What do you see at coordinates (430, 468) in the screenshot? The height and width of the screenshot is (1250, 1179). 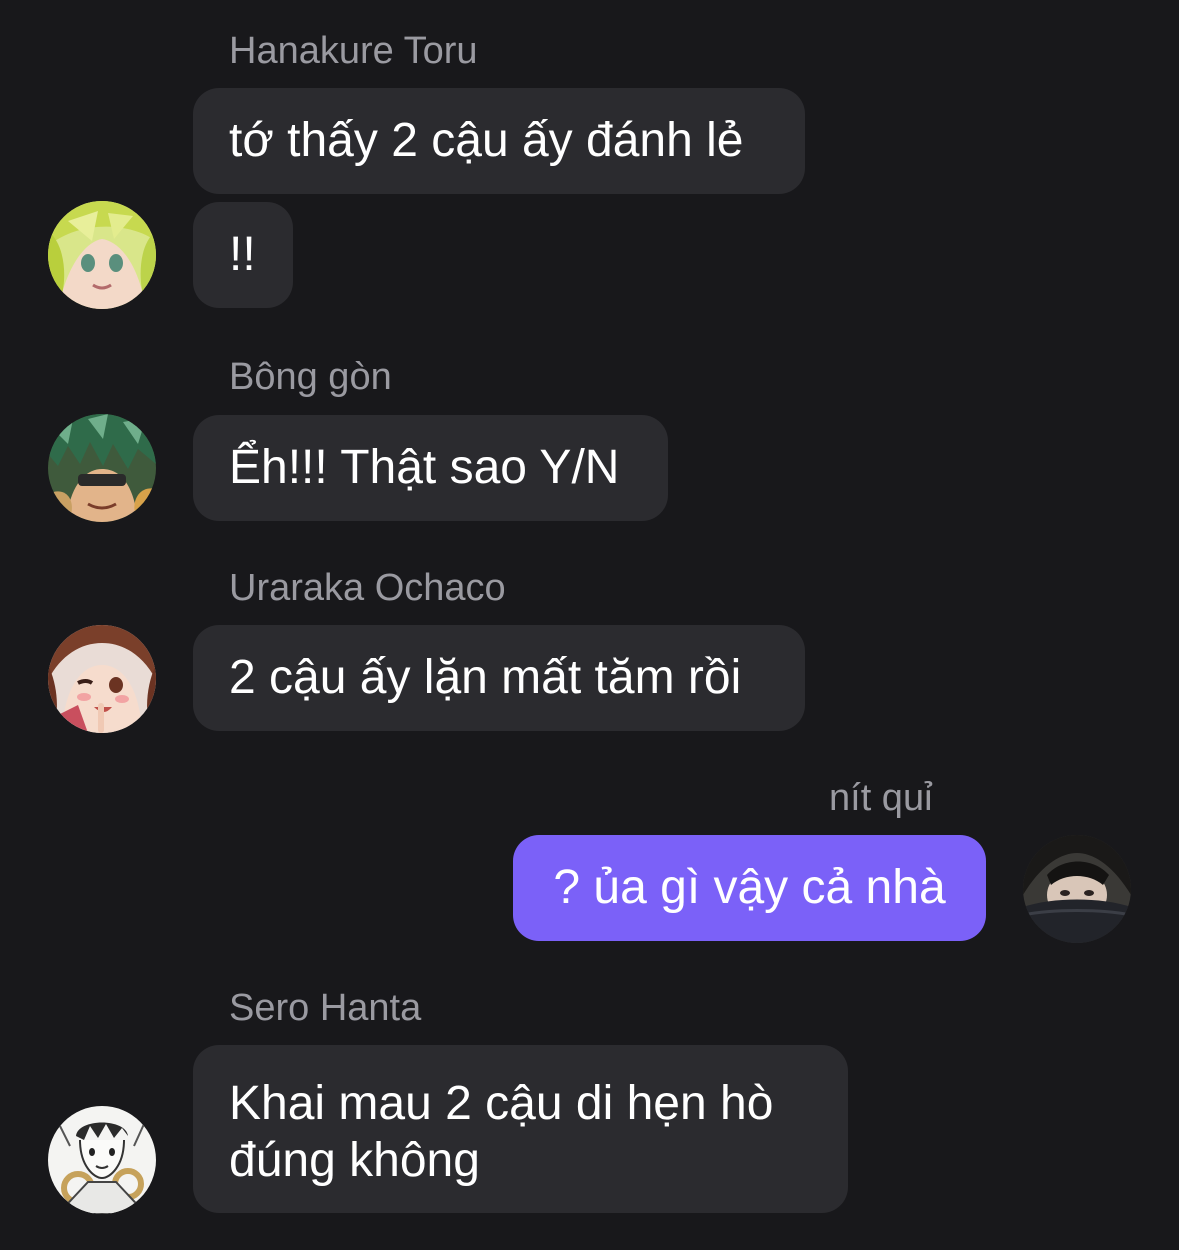 I see `message-bubble: Ểh!!! Thật sao Y/N` at bounding box center [430, 468].